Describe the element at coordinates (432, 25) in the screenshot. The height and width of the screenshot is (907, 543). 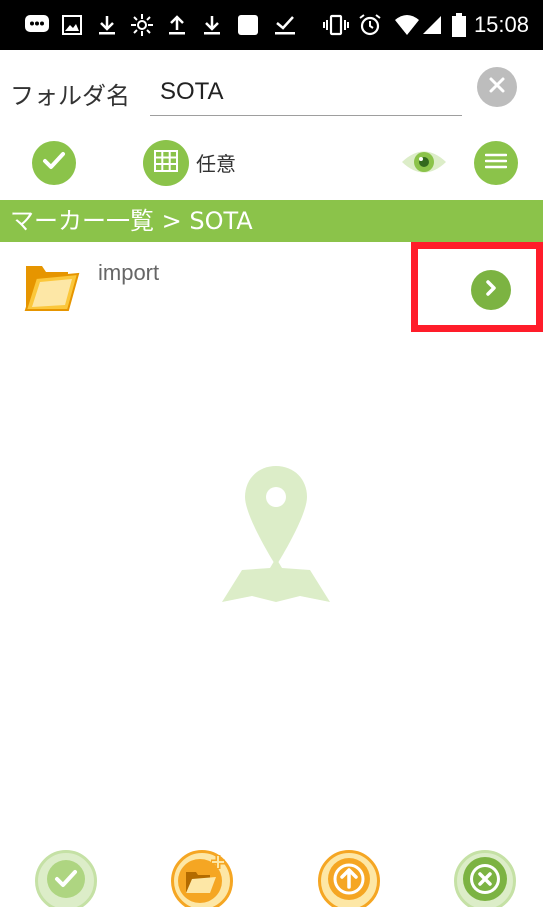
I see `signal-icon` at that location.